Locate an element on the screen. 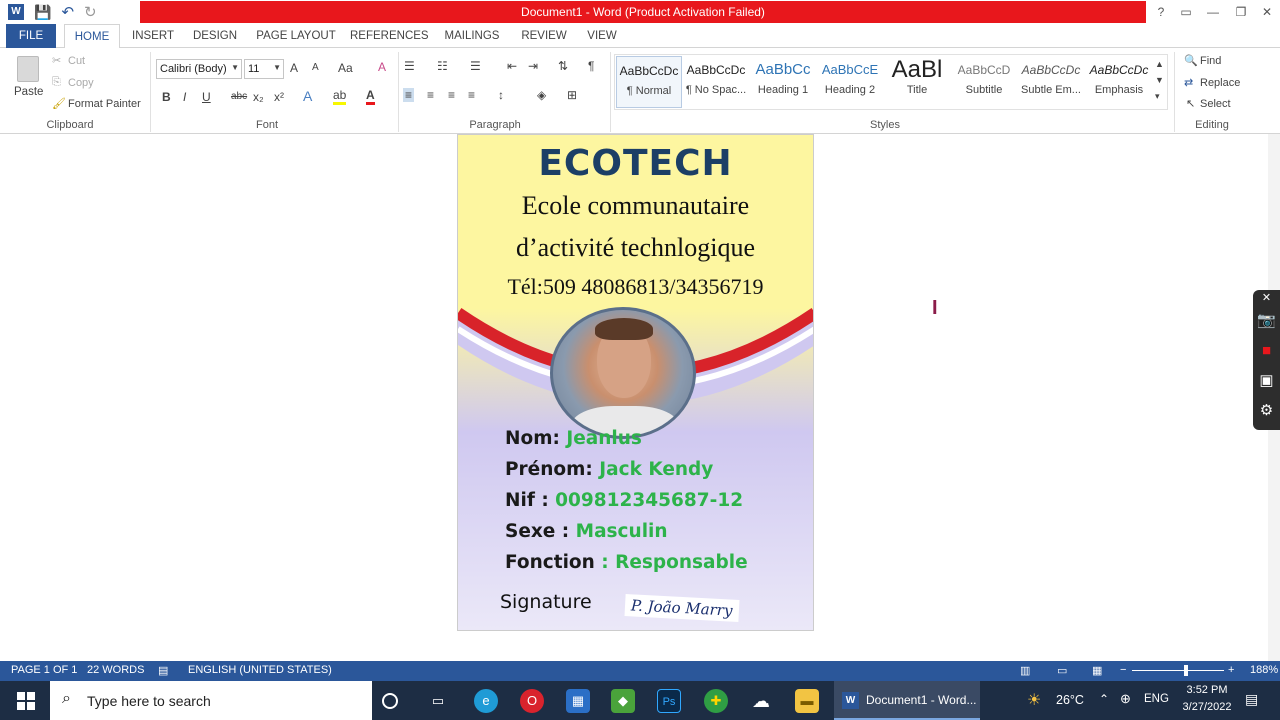  align-right-icon: ≡ is located at coordinates (451, 95).